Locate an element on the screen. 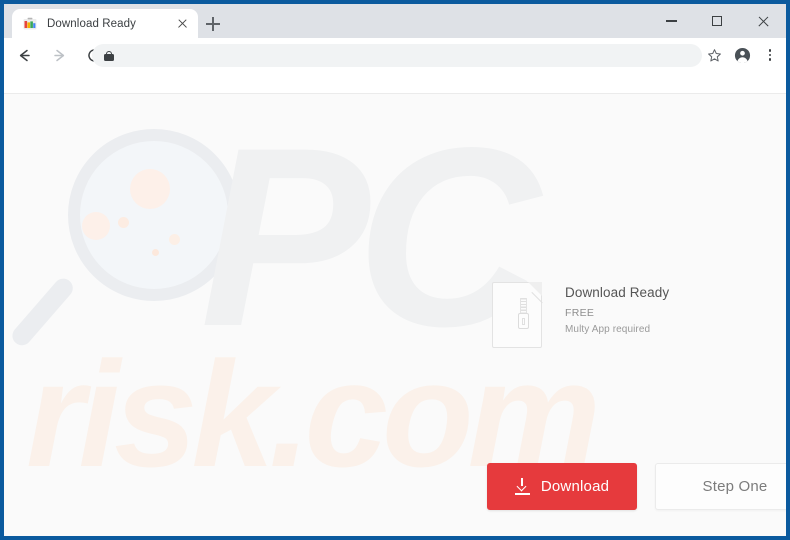 The image size is (790, 540). close-button is located at coordinates (763, 21).